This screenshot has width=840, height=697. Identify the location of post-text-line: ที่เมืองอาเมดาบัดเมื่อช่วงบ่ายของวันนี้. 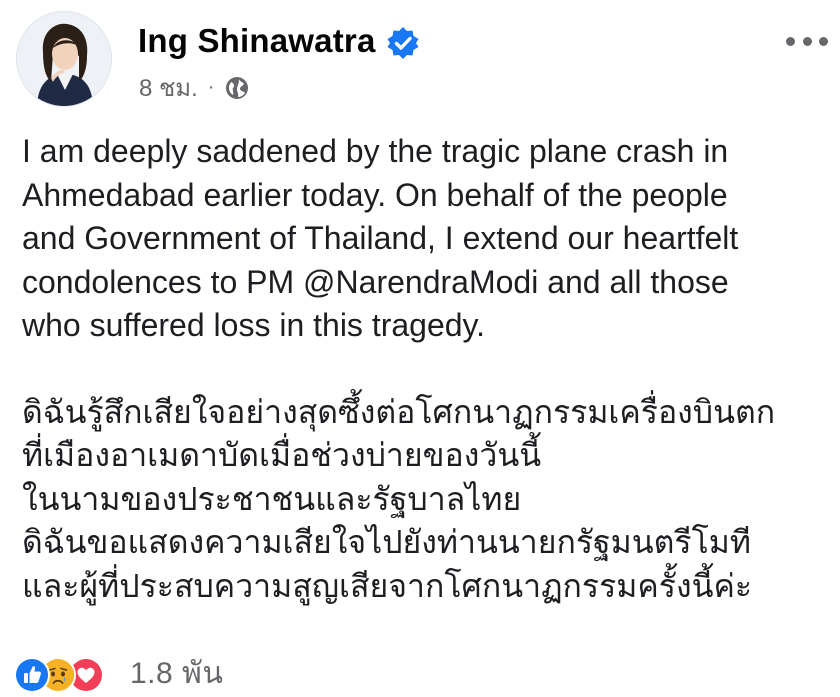
(282, 455).